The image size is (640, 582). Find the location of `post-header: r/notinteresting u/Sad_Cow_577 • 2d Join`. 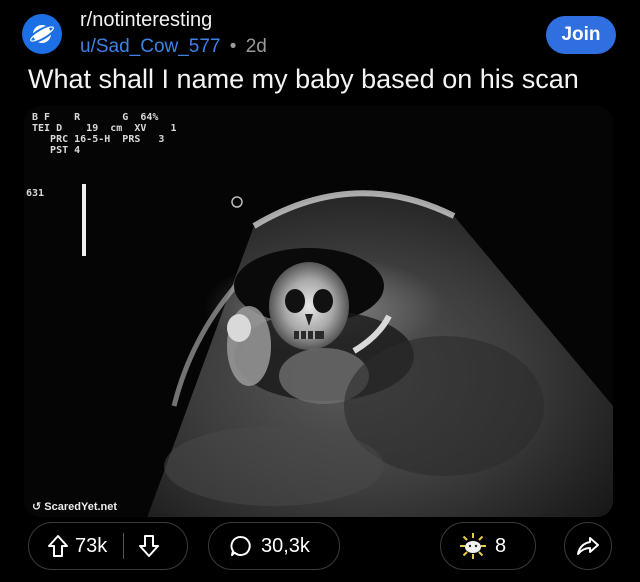

post-header: r/notinteresting u/Sad_Cow_577 • 2d Join is located at coordinates (319, 34).